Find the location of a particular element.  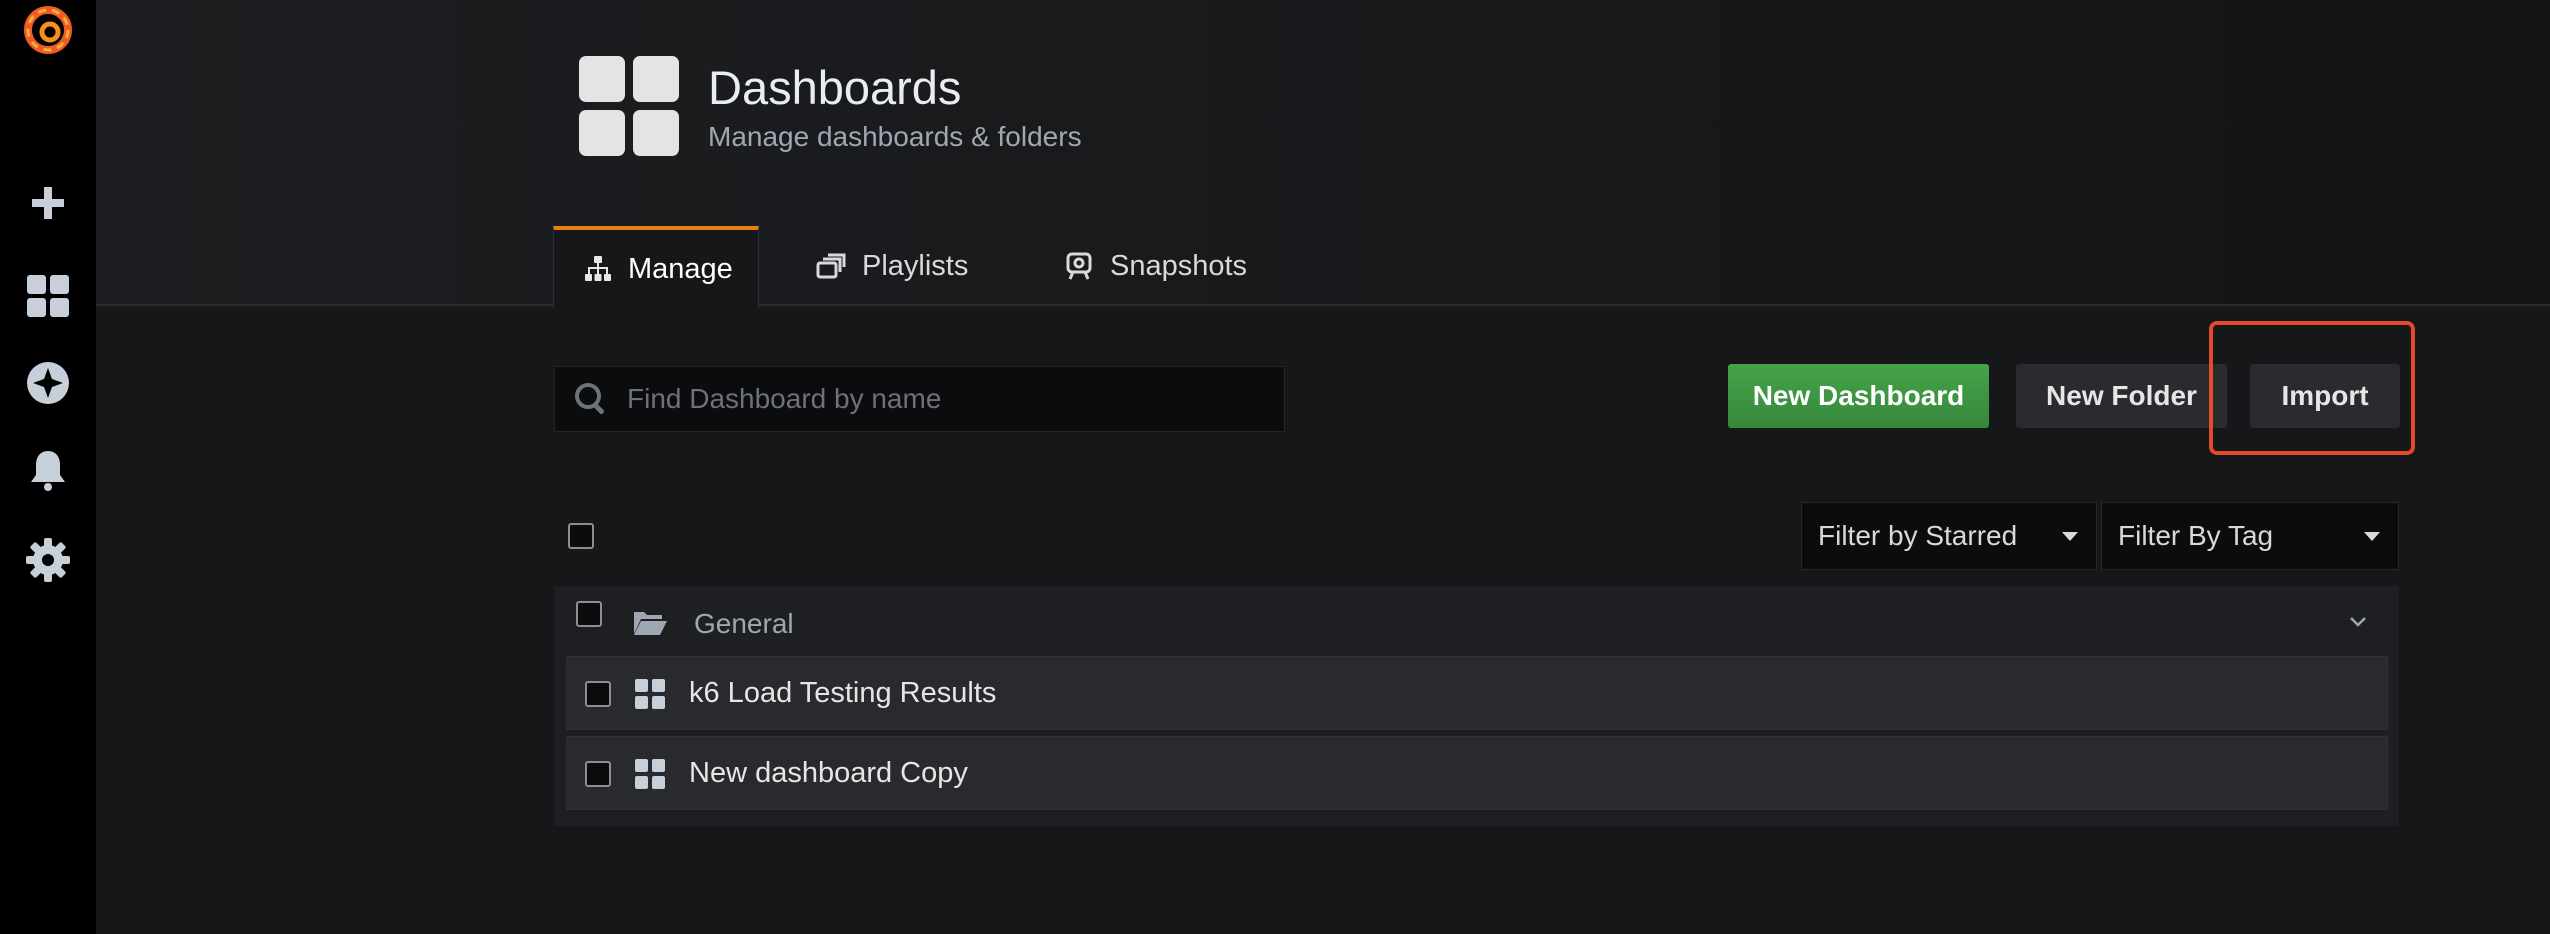

side-menu is located at coordinates (48, 467).